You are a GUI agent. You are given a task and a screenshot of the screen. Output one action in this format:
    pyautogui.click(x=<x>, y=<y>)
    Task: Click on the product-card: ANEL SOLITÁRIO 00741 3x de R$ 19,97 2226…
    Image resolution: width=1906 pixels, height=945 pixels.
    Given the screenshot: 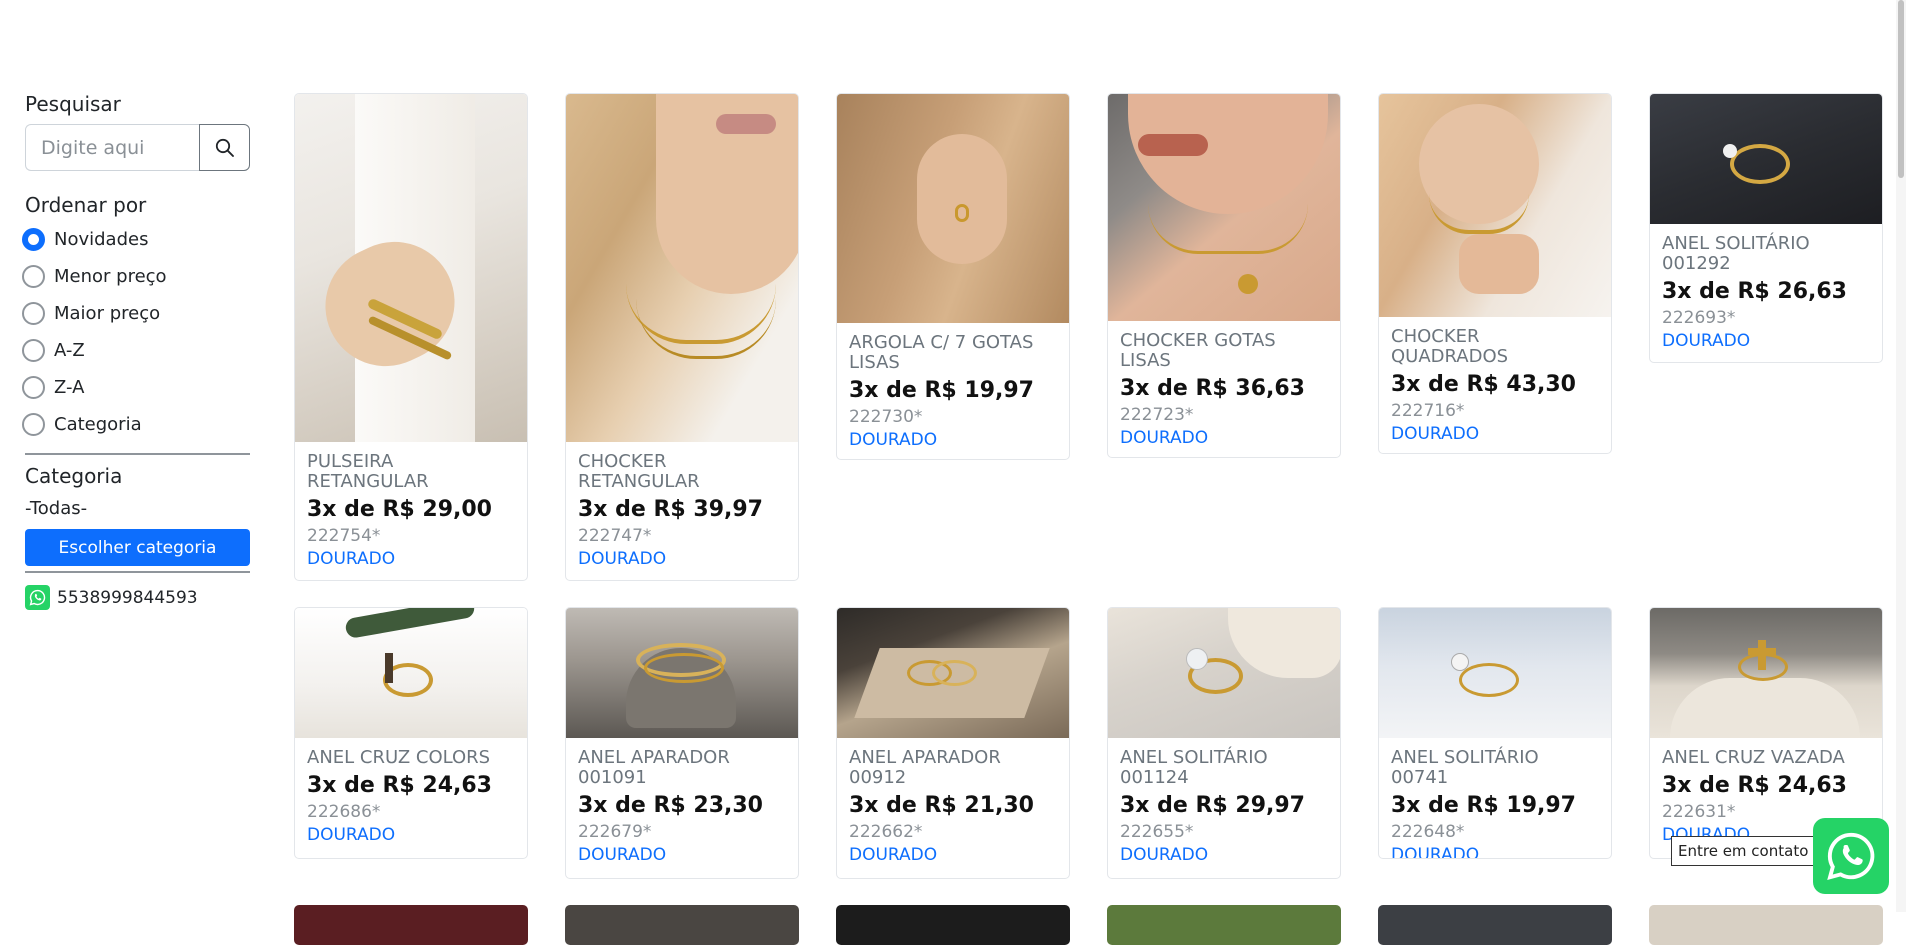 What is the action you would take?
    pyautogui.click(x=1495, y=733)
    